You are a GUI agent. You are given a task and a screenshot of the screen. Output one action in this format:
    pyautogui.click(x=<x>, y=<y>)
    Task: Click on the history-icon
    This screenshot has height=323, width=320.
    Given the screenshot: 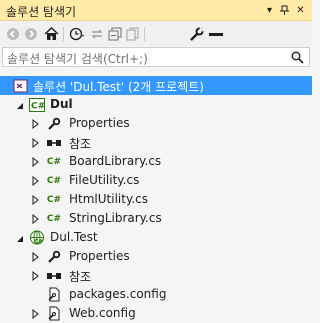 What is the action you would take?
    pyautogui.click(x=77, y=34)
    